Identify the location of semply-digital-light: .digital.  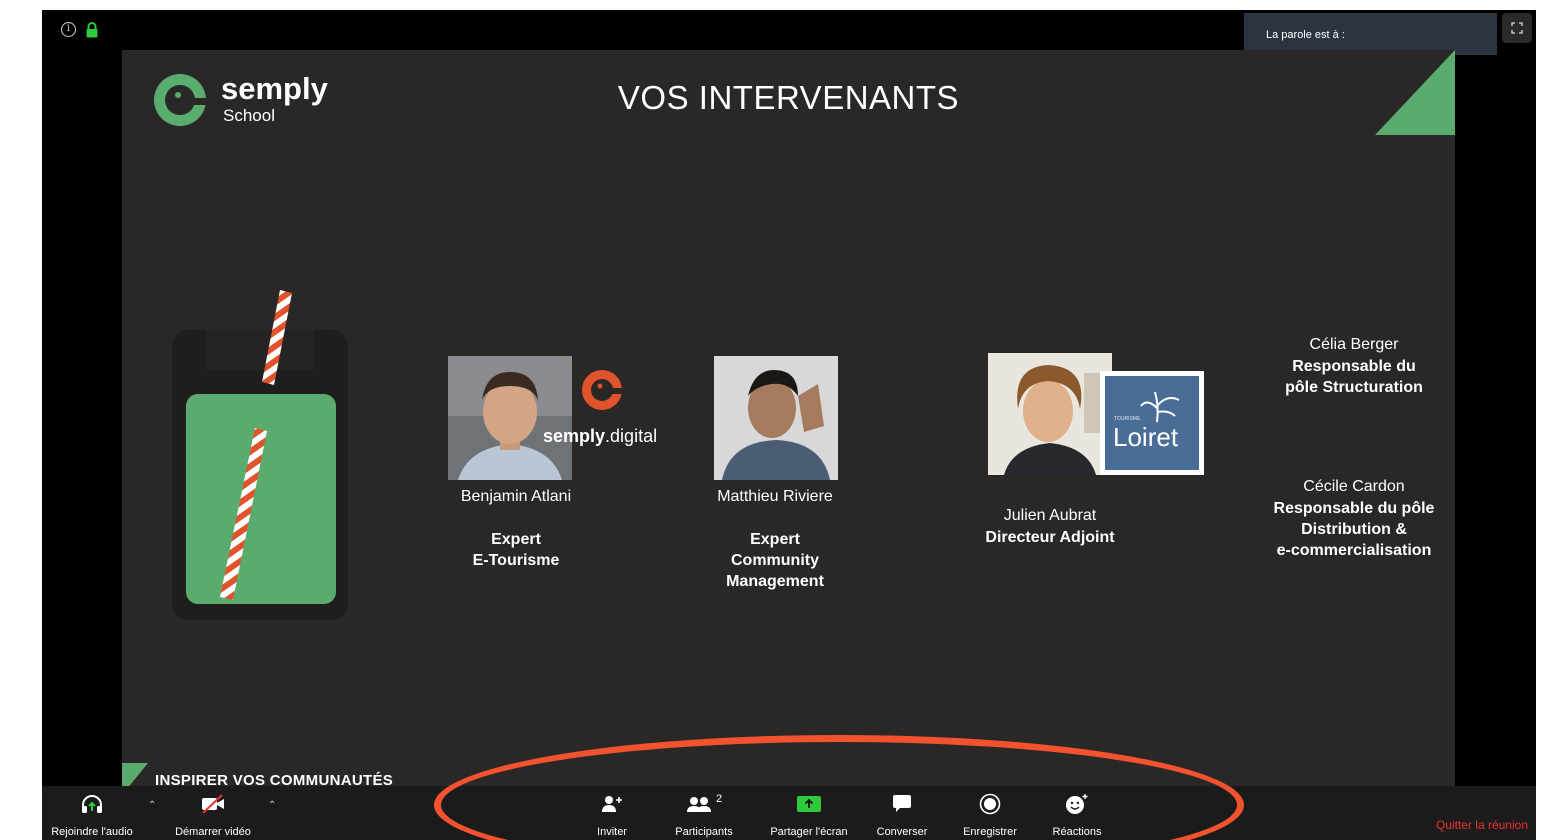
(631, 436).